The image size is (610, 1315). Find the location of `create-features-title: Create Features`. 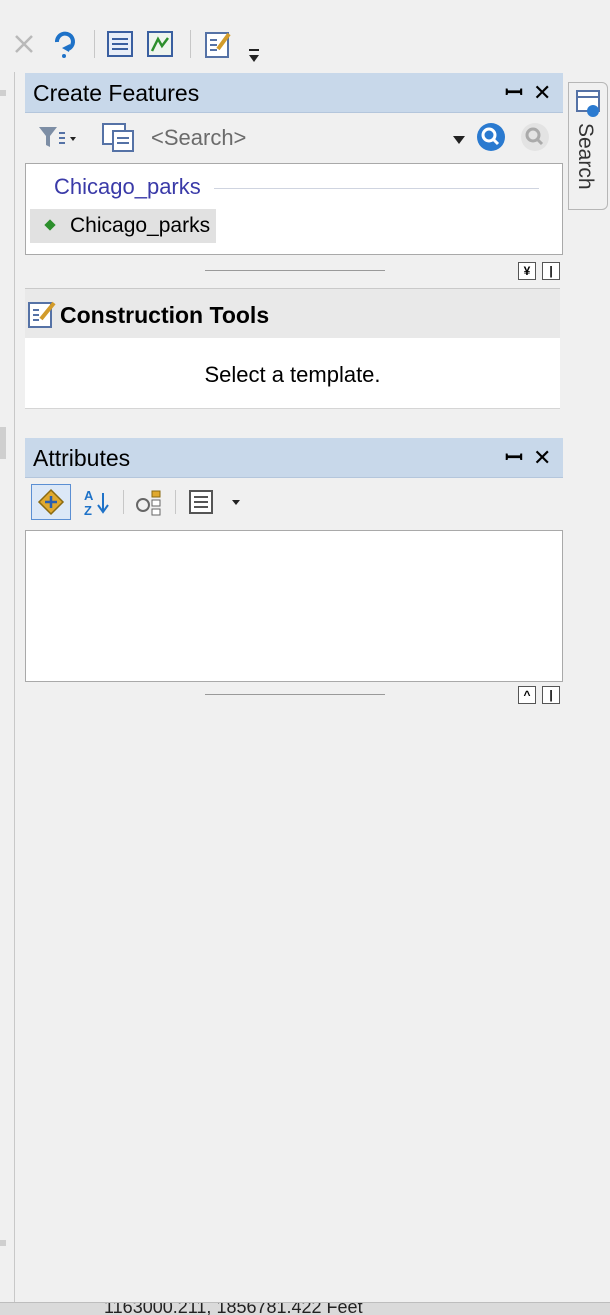

create-features-title: Create Features is located at coordinates (116, 93).